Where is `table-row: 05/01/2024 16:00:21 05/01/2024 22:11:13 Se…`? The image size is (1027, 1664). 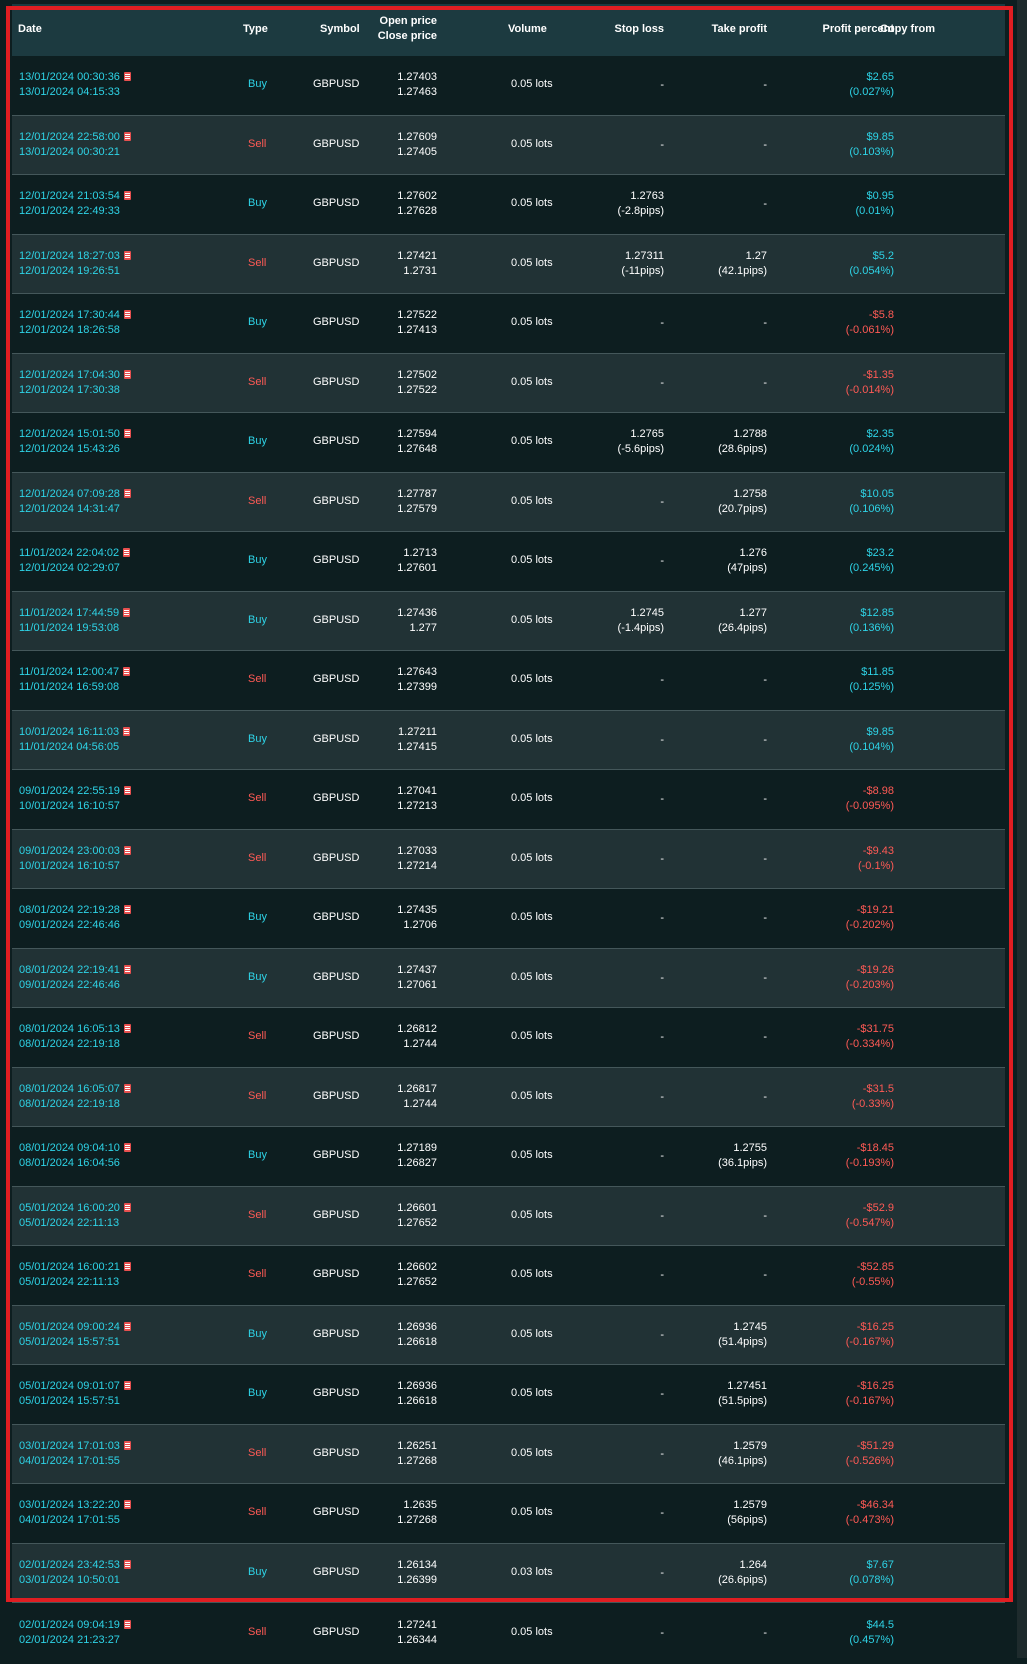 table-row: 05/01/2024 16:00:21 05/01/2024 22:11:13 Se… is located at coordinates (508, 1276).